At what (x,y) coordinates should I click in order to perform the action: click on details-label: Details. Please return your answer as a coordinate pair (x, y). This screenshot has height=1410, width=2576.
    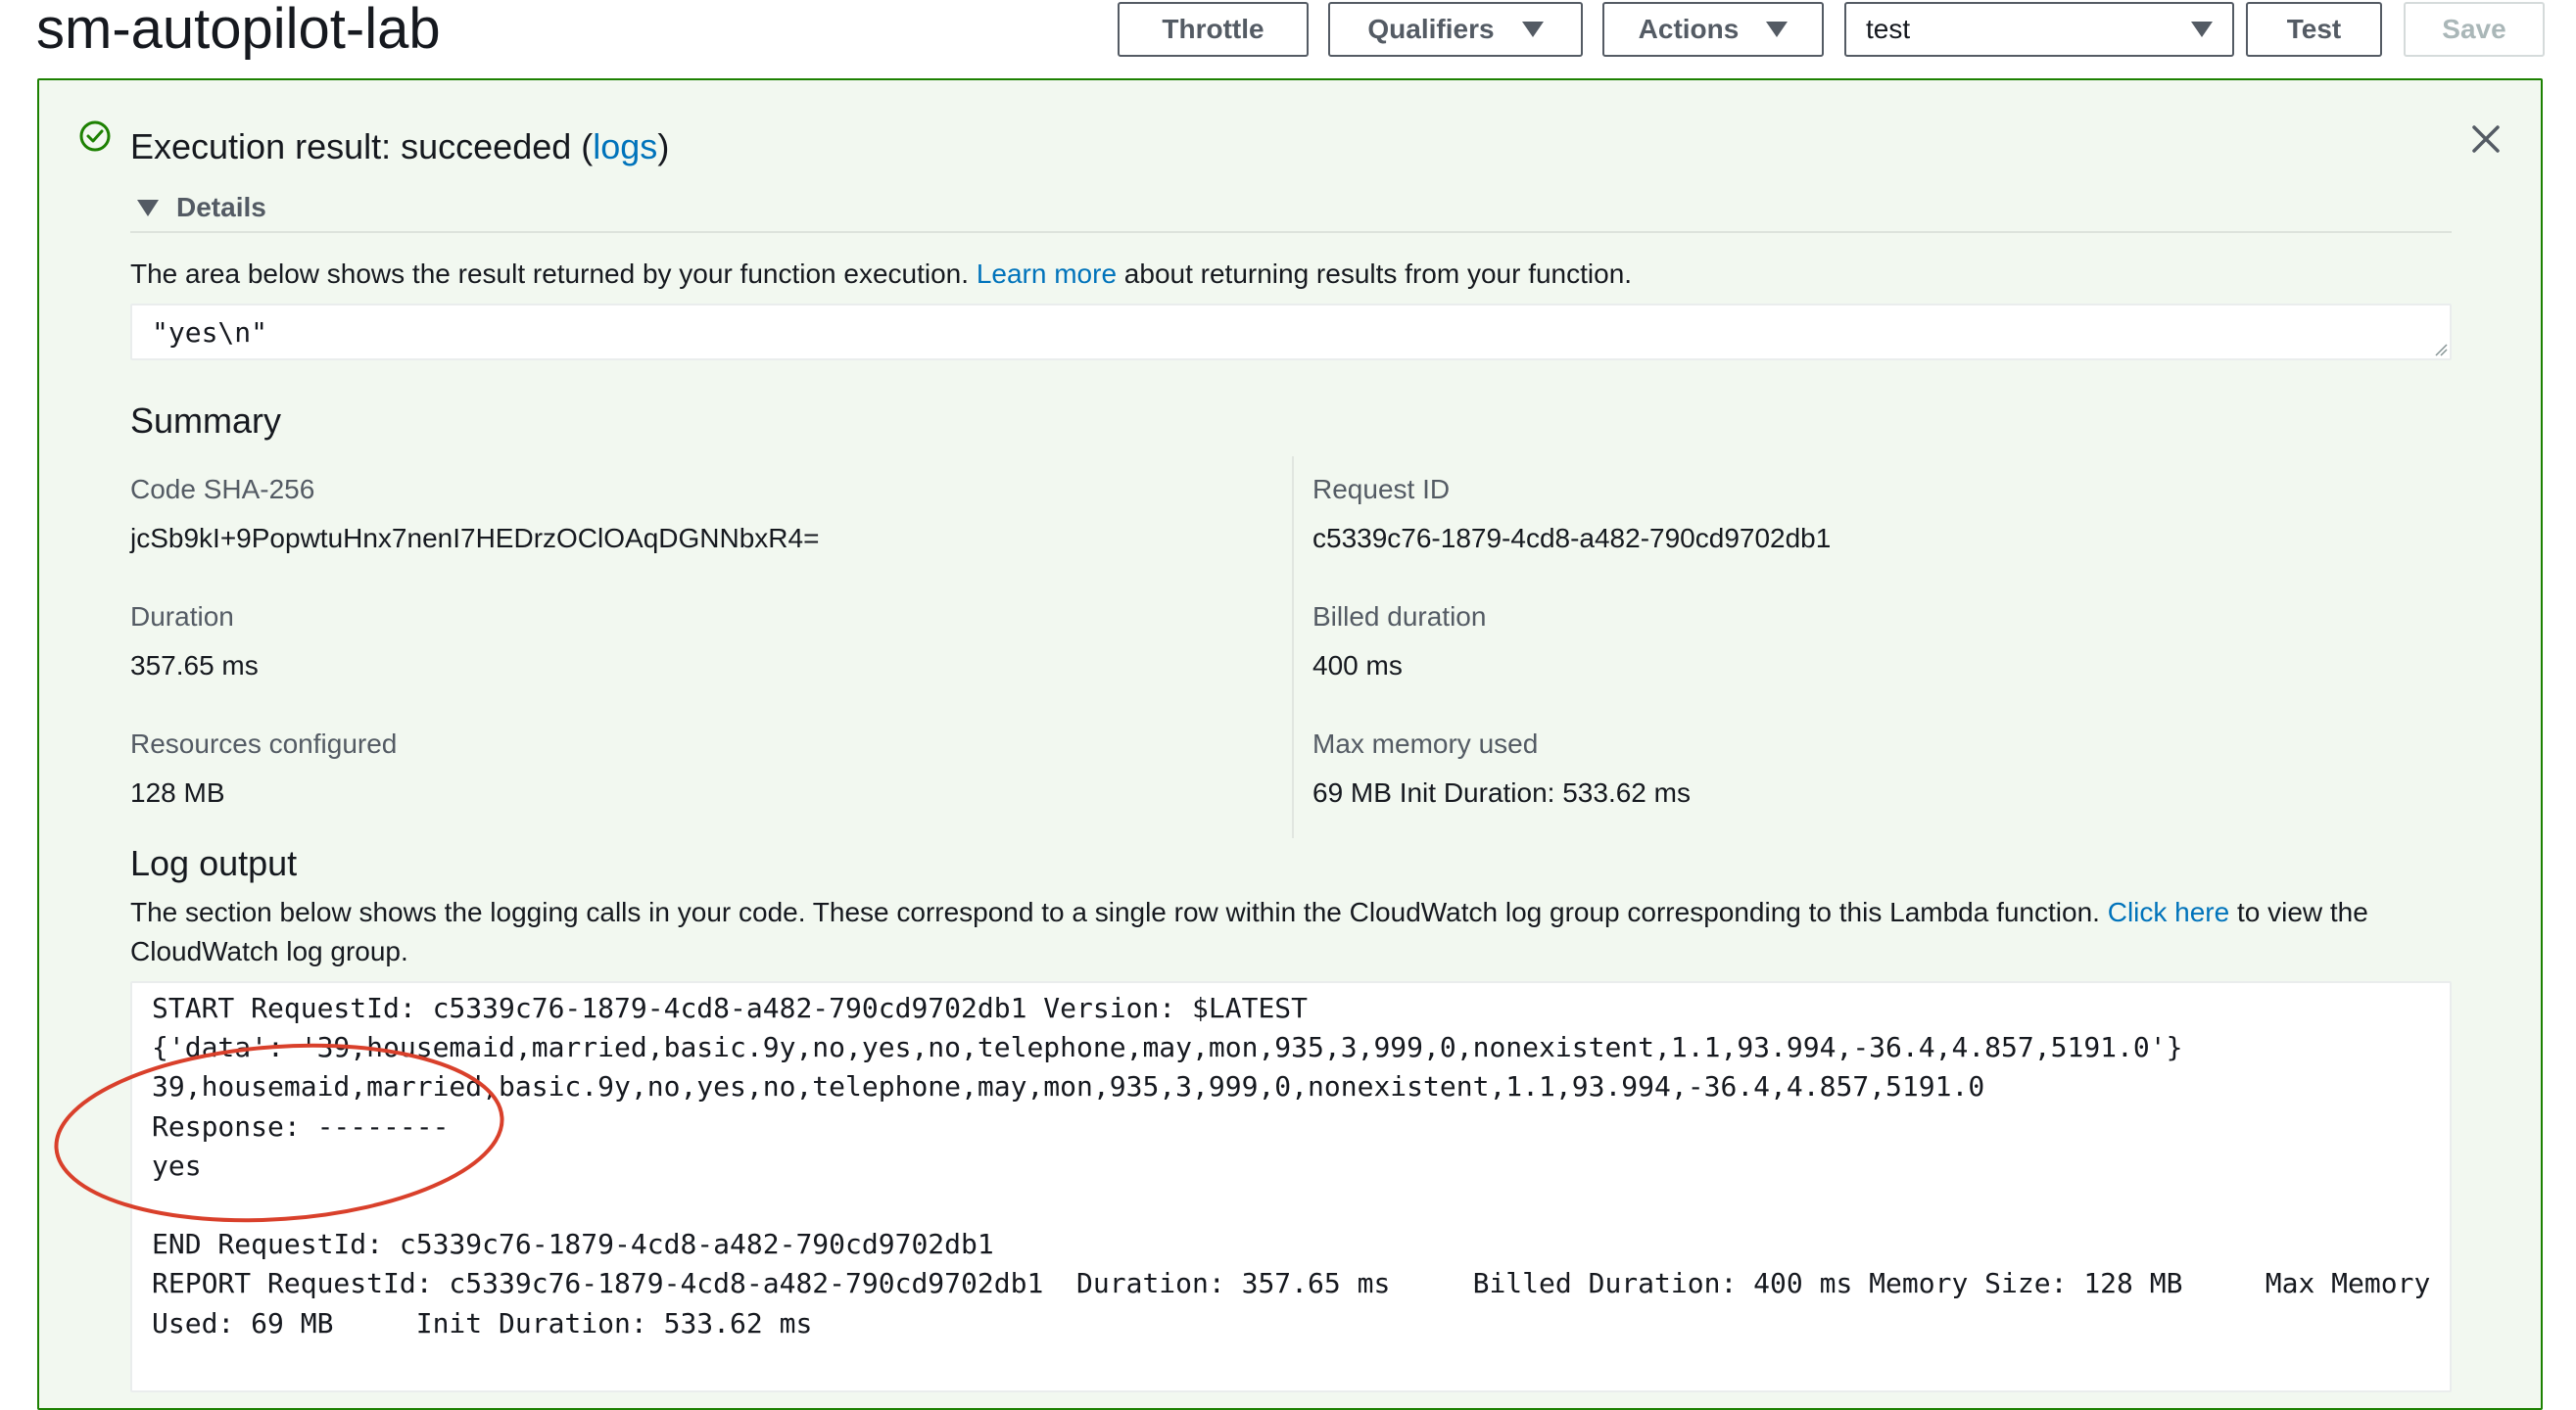
    Looking at the image, I should click on (221, 207).